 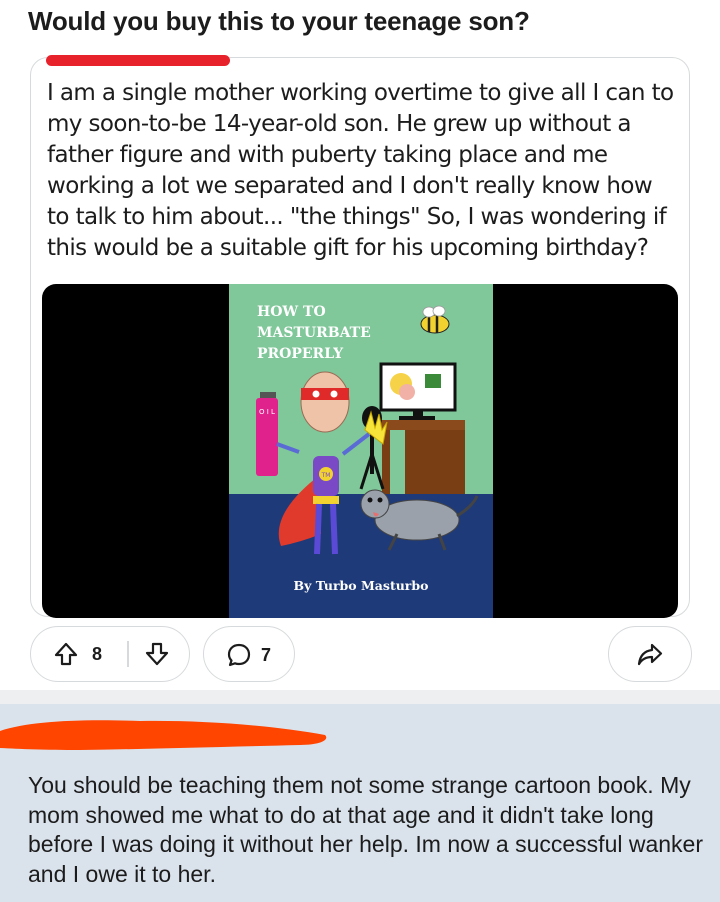 What do you see at coordinates (361, 655) in the screenshot?
I see `post-action-bar: 8 7` at bounding box center [361, 655].